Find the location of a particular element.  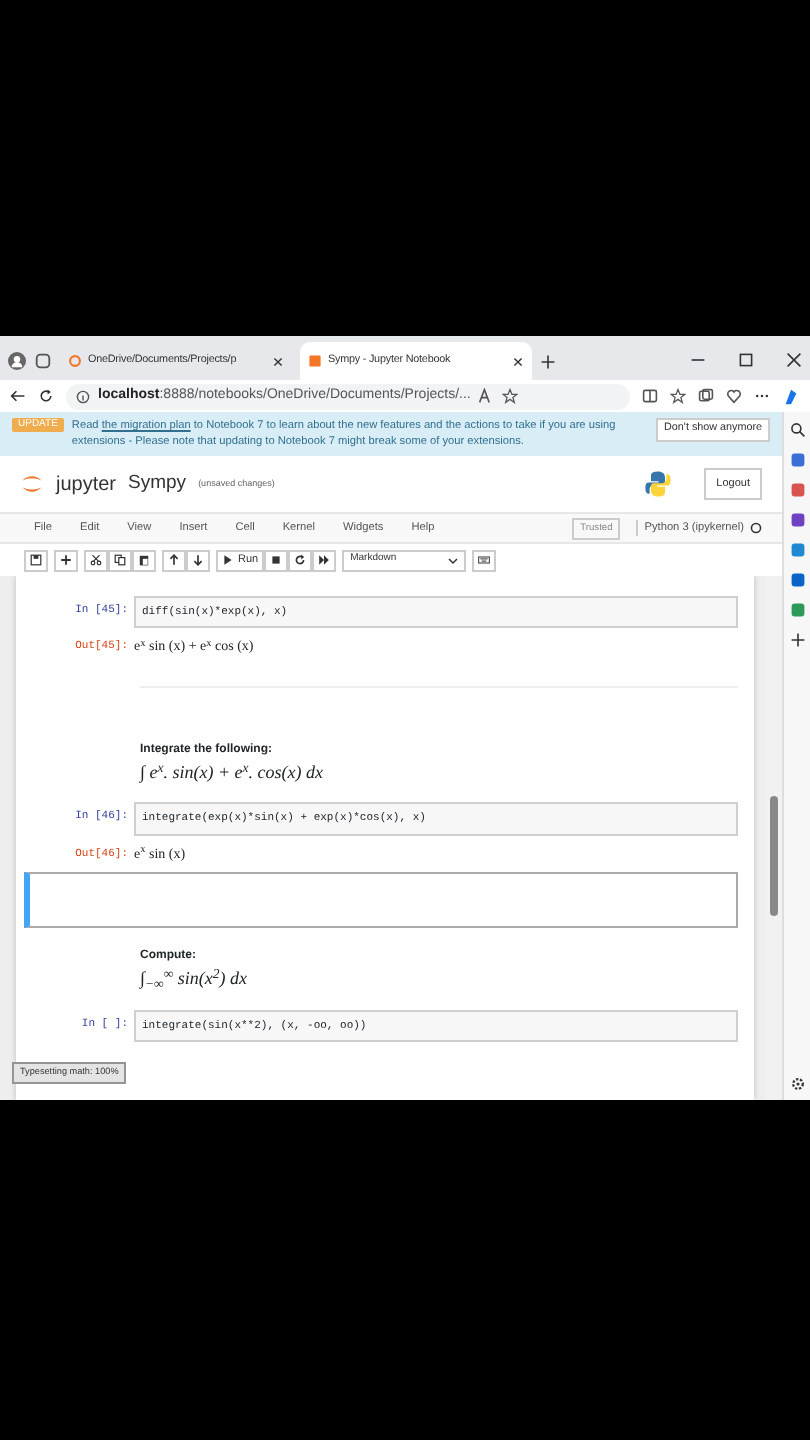

paste-icon is located at coordinates (144, 560).